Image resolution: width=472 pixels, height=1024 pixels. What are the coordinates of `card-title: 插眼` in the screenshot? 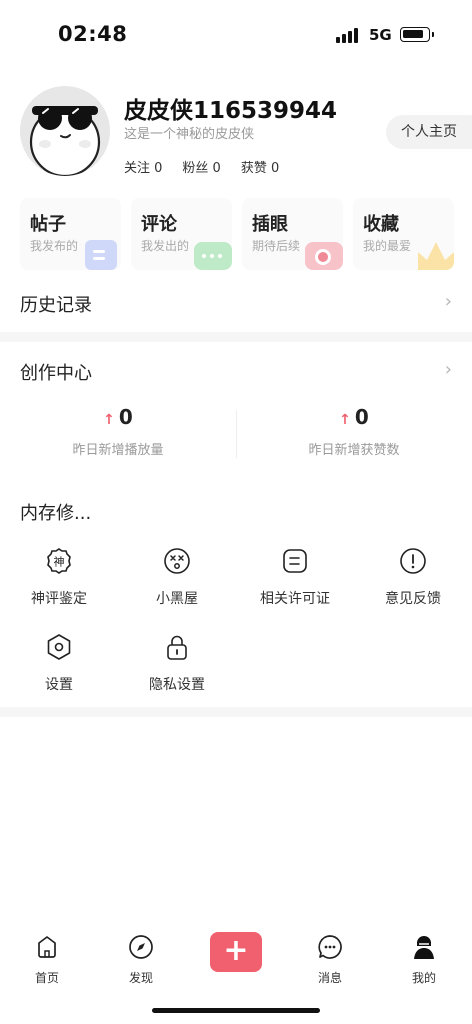 It's located at (270, 224).